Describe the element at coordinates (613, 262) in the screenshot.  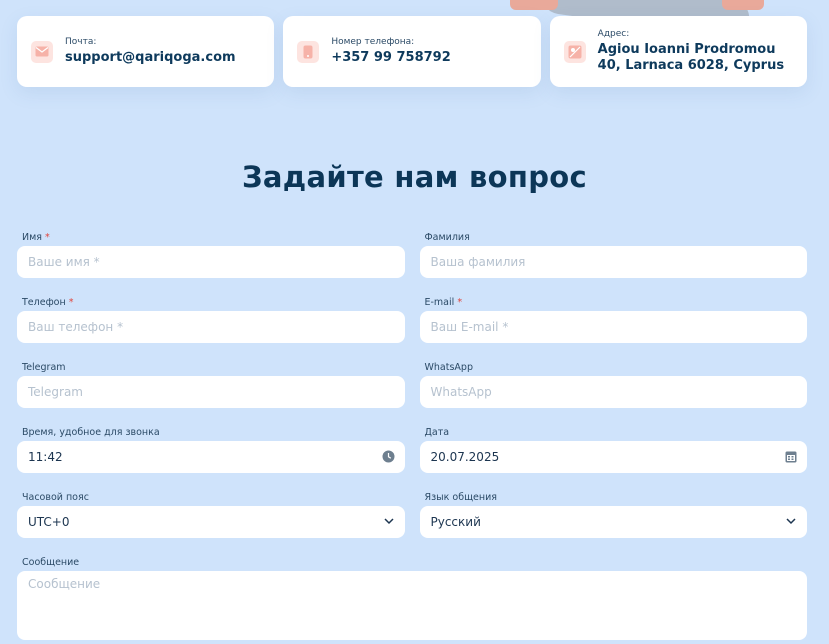
I see `last-name-input: Ваша фамилия` at that location.